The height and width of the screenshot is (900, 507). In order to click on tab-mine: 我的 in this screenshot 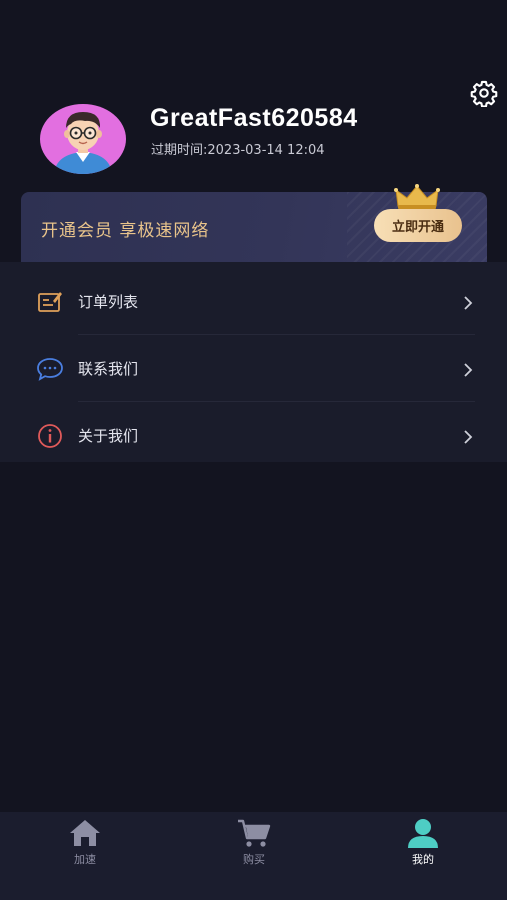, I will do `click(423, 848)`.